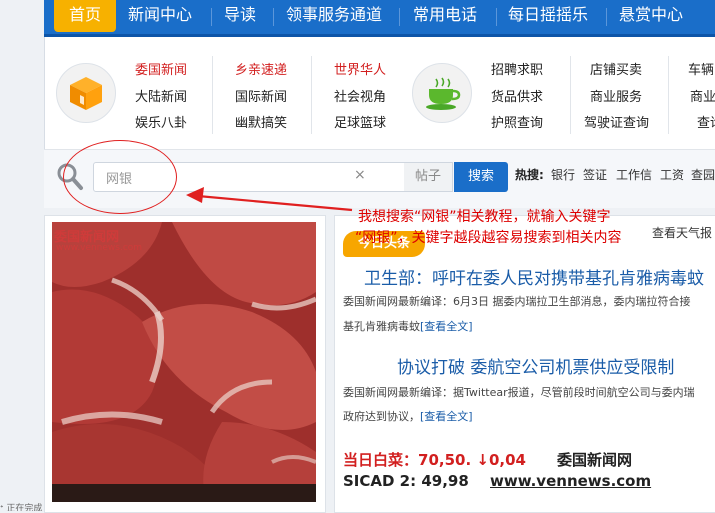 This screenshot has height=513, width=715. Describe the element at coordinates (634, 174) in the screenshot. I see `hot-search-work-letter: 工作信` at that location.